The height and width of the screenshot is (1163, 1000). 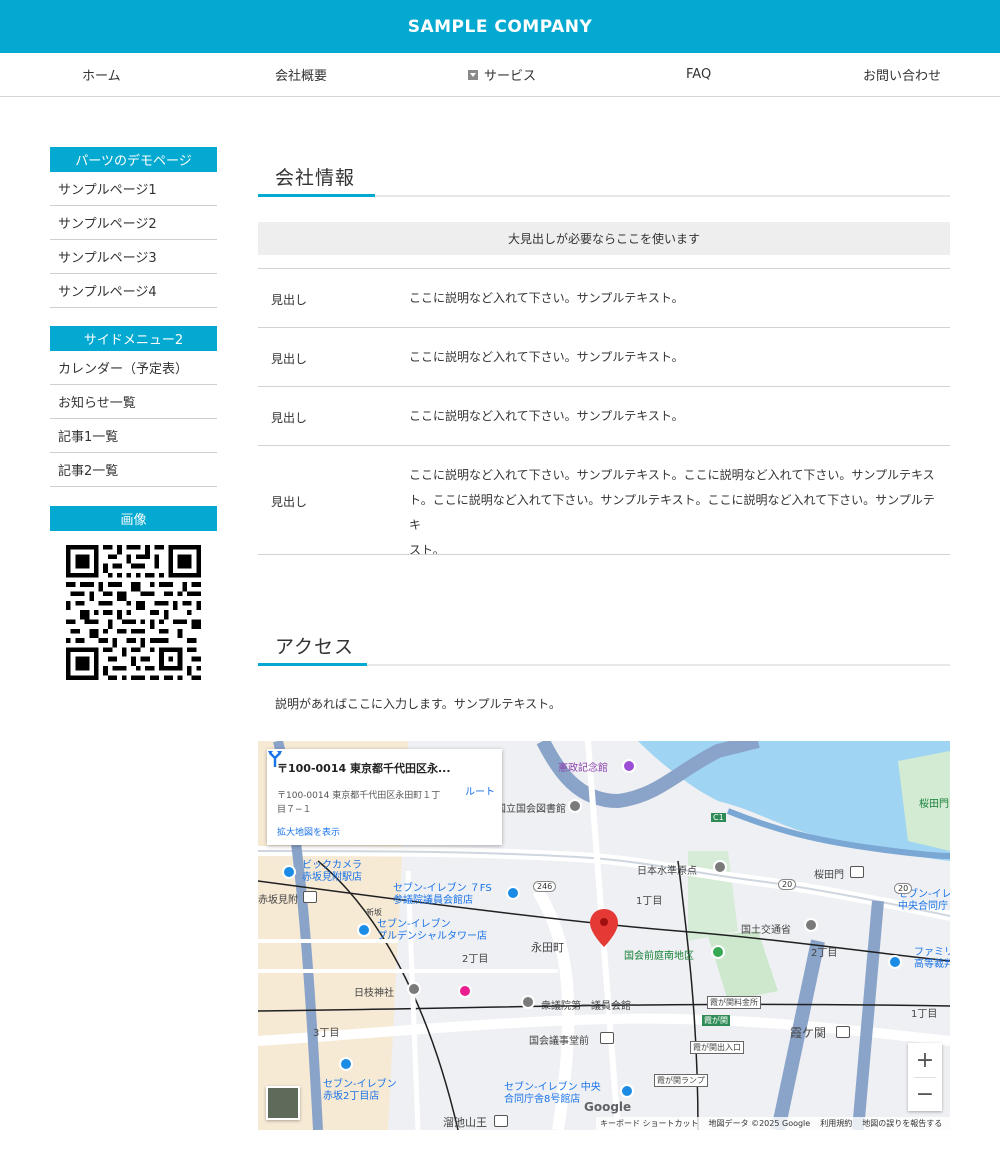 I want to click on map-zoom-control: + −, so click(x=925, y=1077).